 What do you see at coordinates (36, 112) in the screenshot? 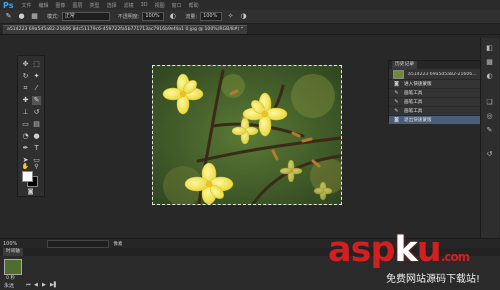
I see `history-brush-icon: ↺` at bounding box center [36, 112].